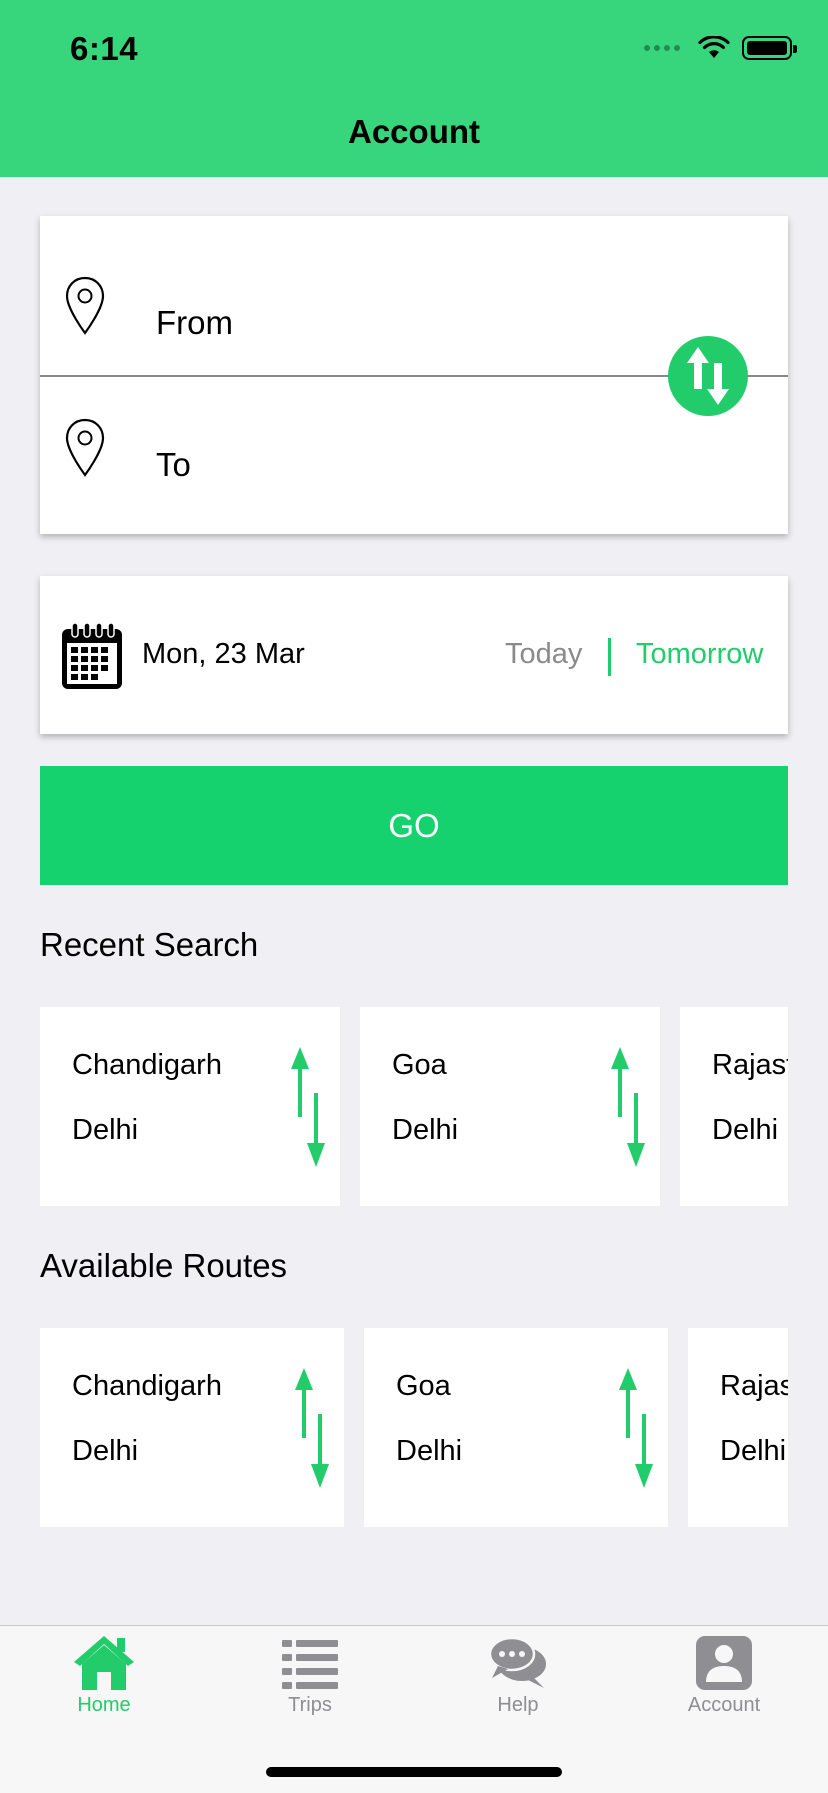  I want to click on recent-search-list: Chandigarh Delhi Goa Delhi Rajast Delhi, so click(414, 1106).